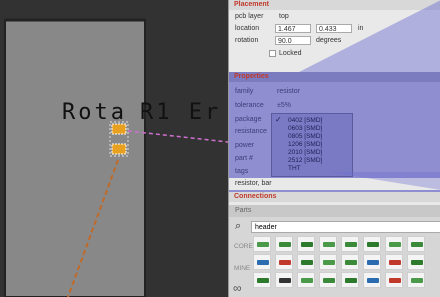  I want to click on parts-header: Parts, so click(334, 211).